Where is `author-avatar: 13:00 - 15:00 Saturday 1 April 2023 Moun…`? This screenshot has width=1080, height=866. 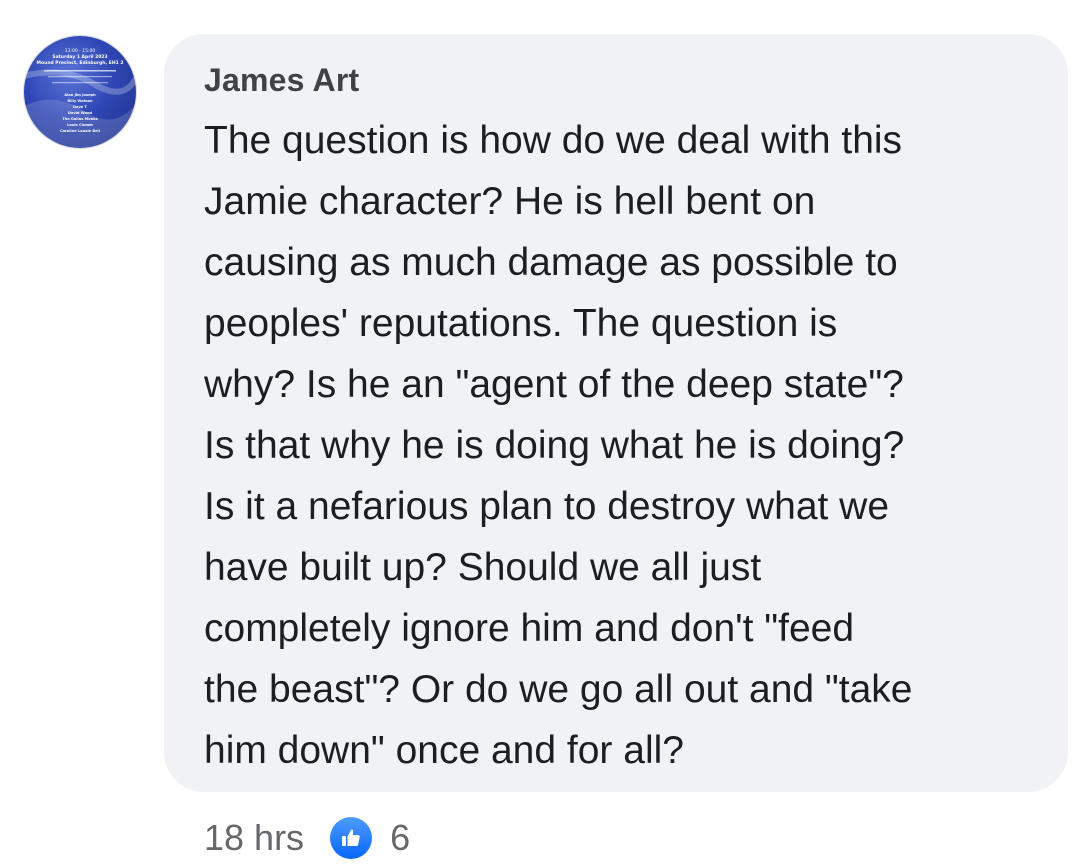 author-avatar: 13:00 - 15:00 Saturday 1 April 2023 Moun… is located at coordinates (80, 92).